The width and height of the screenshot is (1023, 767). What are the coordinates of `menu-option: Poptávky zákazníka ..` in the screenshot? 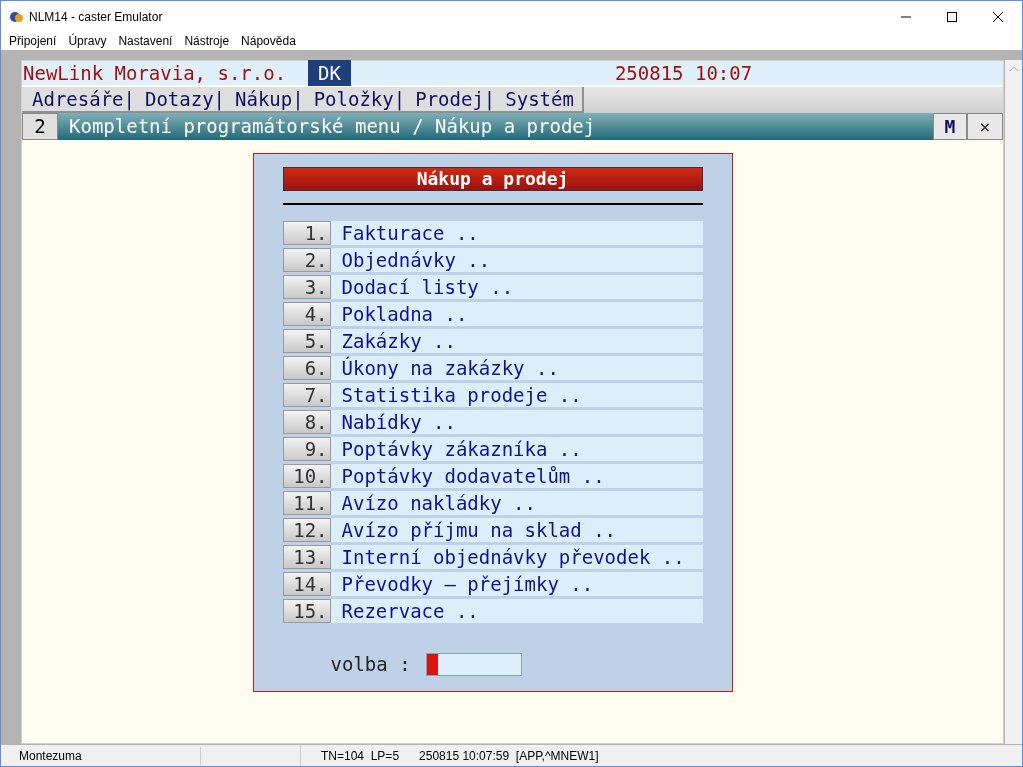 It's located at (516, 449).